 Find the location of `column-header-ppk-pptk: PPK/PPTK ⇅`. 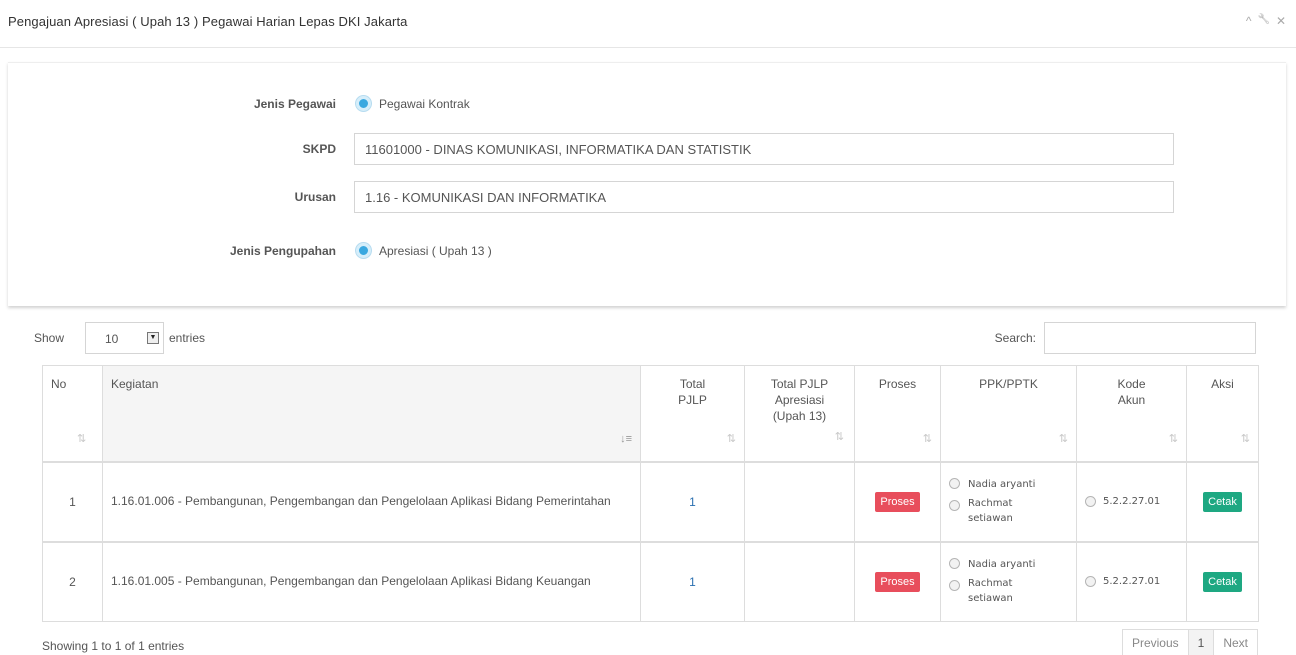

column-header-ppk-pptk: PPK/PPTK ⇅ is located at coordinates (1008, 413).